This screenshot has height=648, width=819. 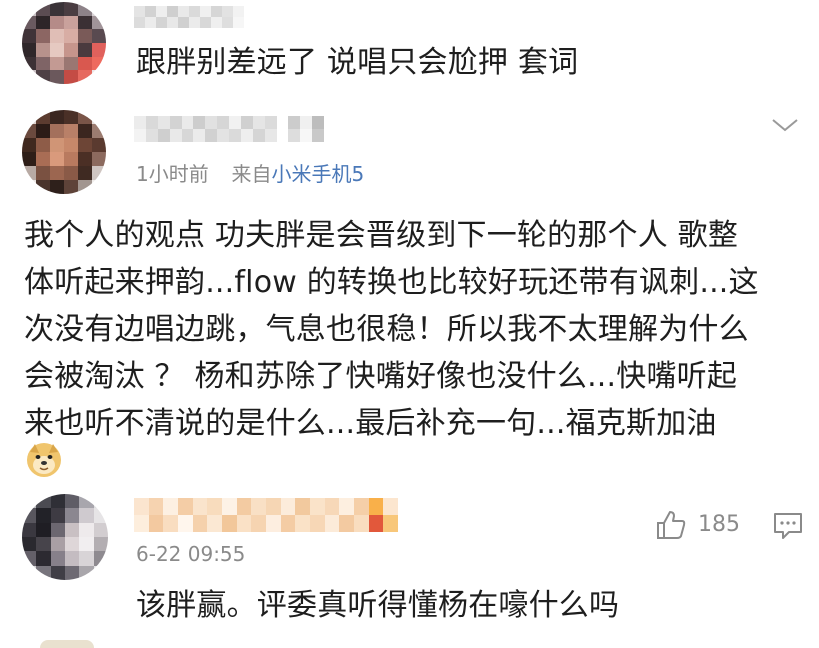 I want to click on doge-emoji-icon, so click(x=44, y=460).